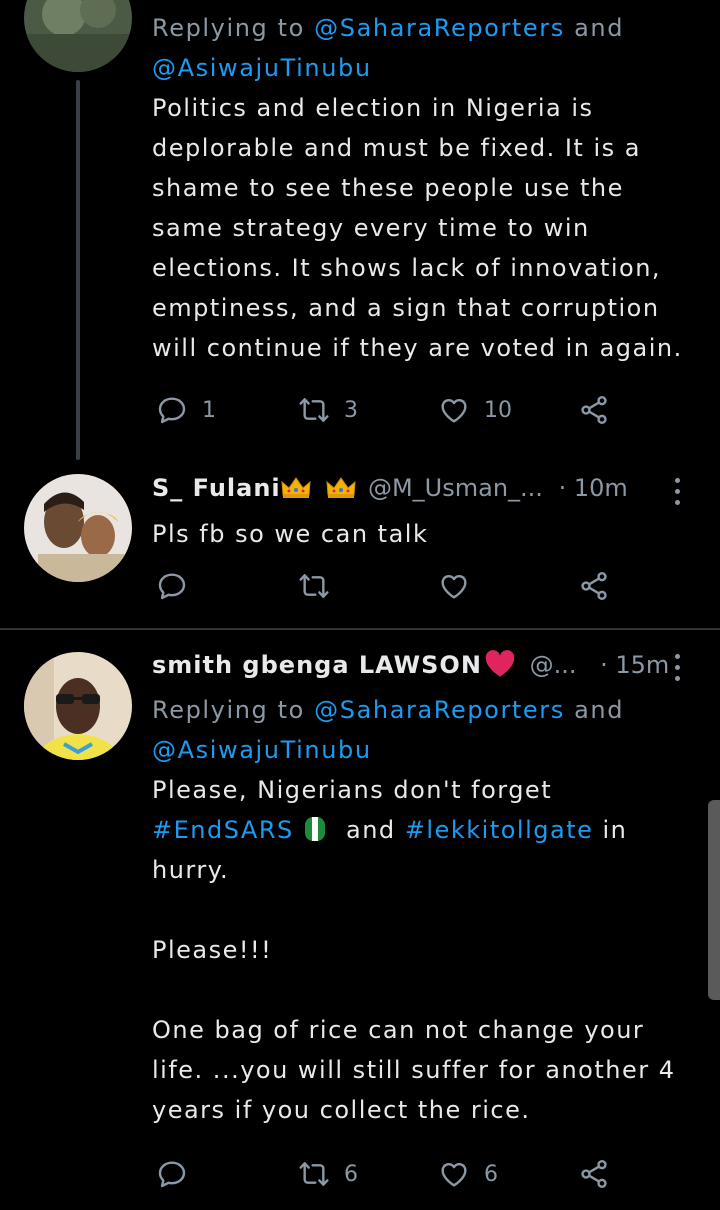  I want to click on retweet-count: 6, so click(351, 1174).